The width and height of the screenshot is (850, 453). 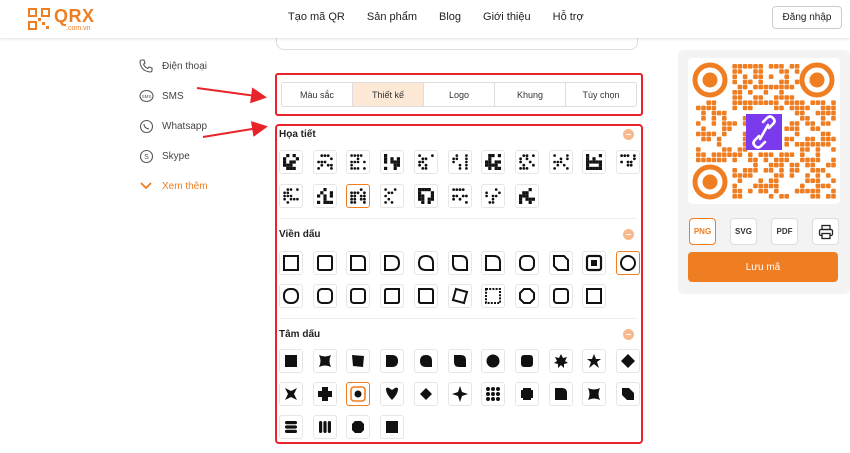 I want to click on sidebar-item-phone: Điện thoại, so click(x=172, y=66).